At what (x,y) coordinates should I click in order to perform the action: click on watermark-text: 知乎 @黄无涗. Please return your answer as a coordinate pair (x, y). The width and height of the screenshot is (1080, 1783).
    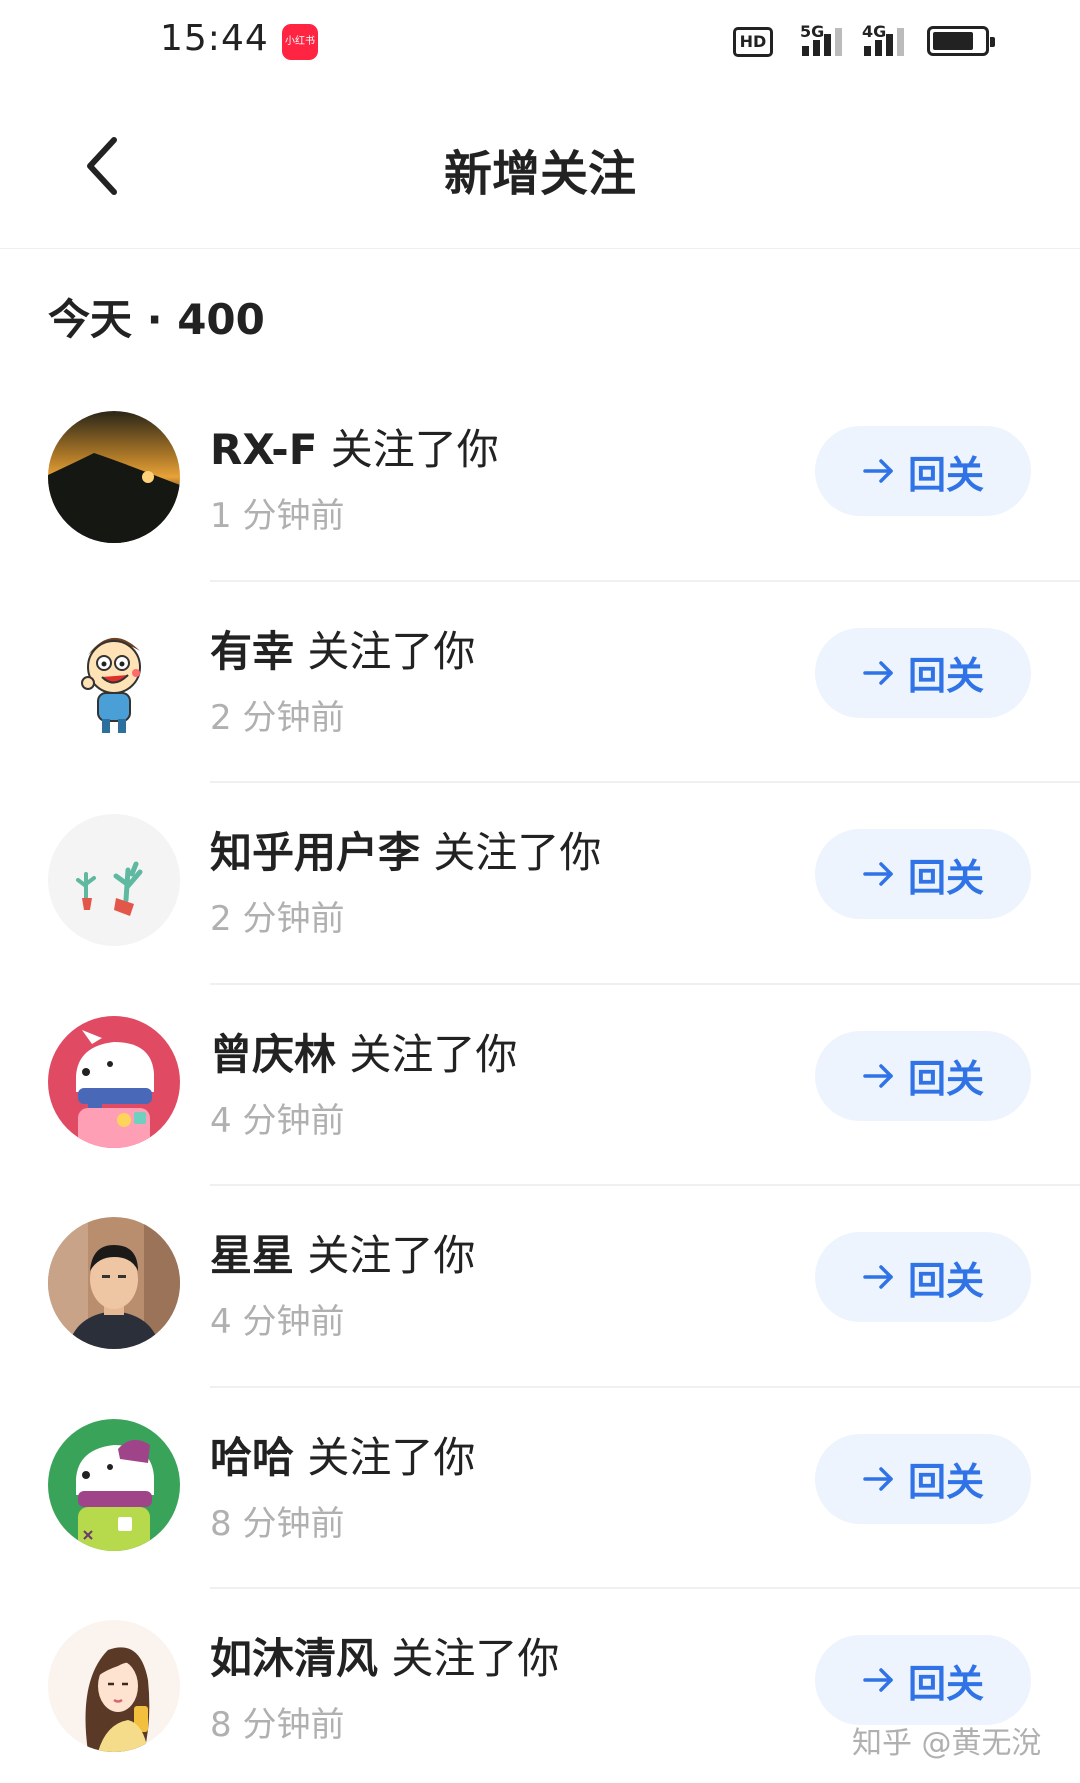
    Looking at the image, I should click on (947, 1743).